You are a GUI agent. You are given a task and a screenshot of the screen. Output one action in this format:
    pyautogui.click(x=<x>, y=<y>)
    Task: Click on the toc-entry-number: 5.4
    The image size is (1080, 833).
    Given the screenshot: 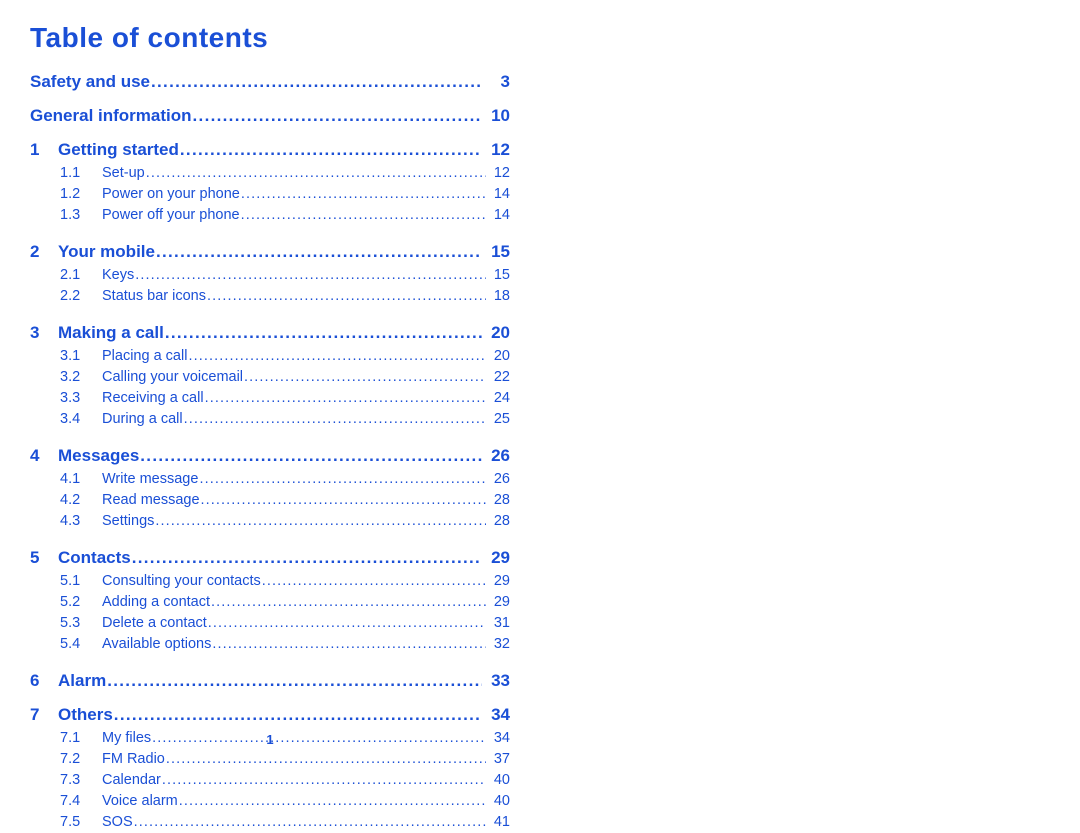 What is the action you would take?
    pyautogui.click(x=70, y=644)
    